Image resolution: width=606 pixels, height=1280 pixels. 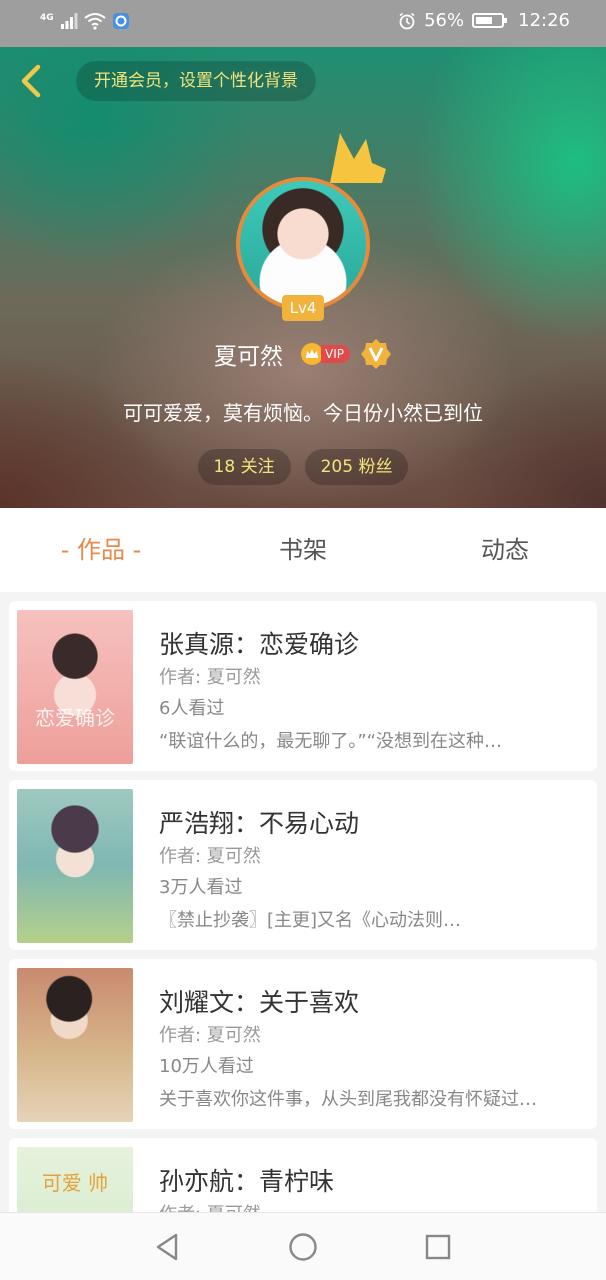 What do you see at coordinates (75, 1183) in the screenshot?
I see `cover-title: 可爱 帅` at bounding box center [75, 1183].